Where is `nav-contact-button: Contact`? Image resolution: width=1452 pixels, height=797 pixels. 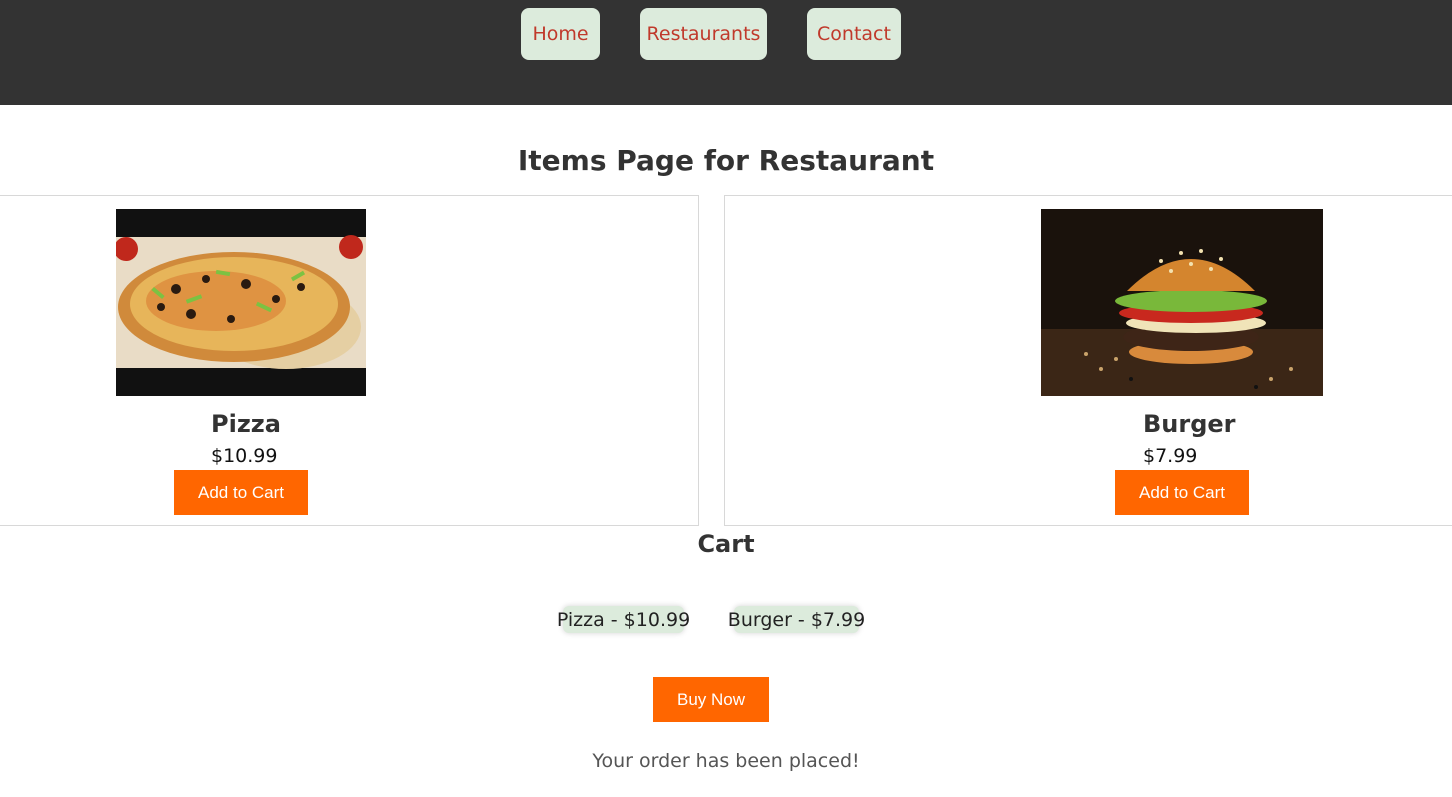
nav-contact-button: Contact is located at coordinates (854, 34).